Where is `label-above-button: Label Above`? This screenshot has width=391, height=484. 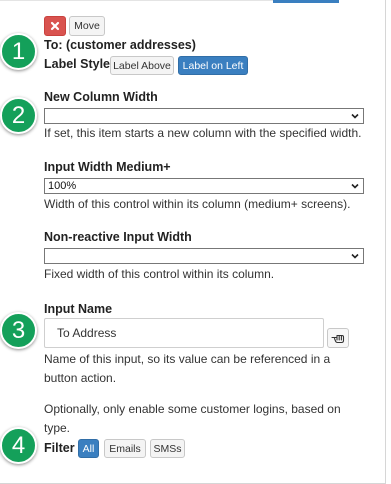 label-above-button: Label Above is located at coordinates (142, 65).